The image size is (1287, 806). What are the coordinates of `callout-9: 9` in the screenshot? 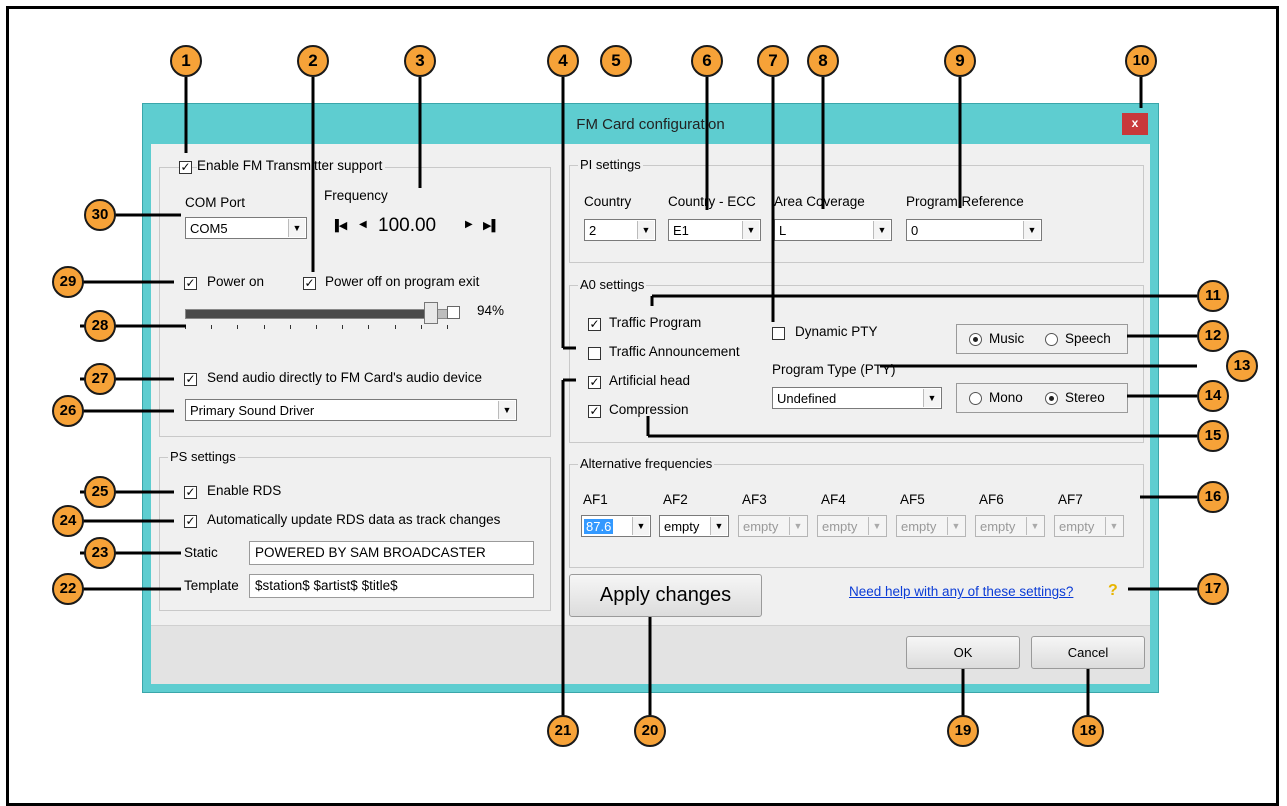 It's located at (960, 61).